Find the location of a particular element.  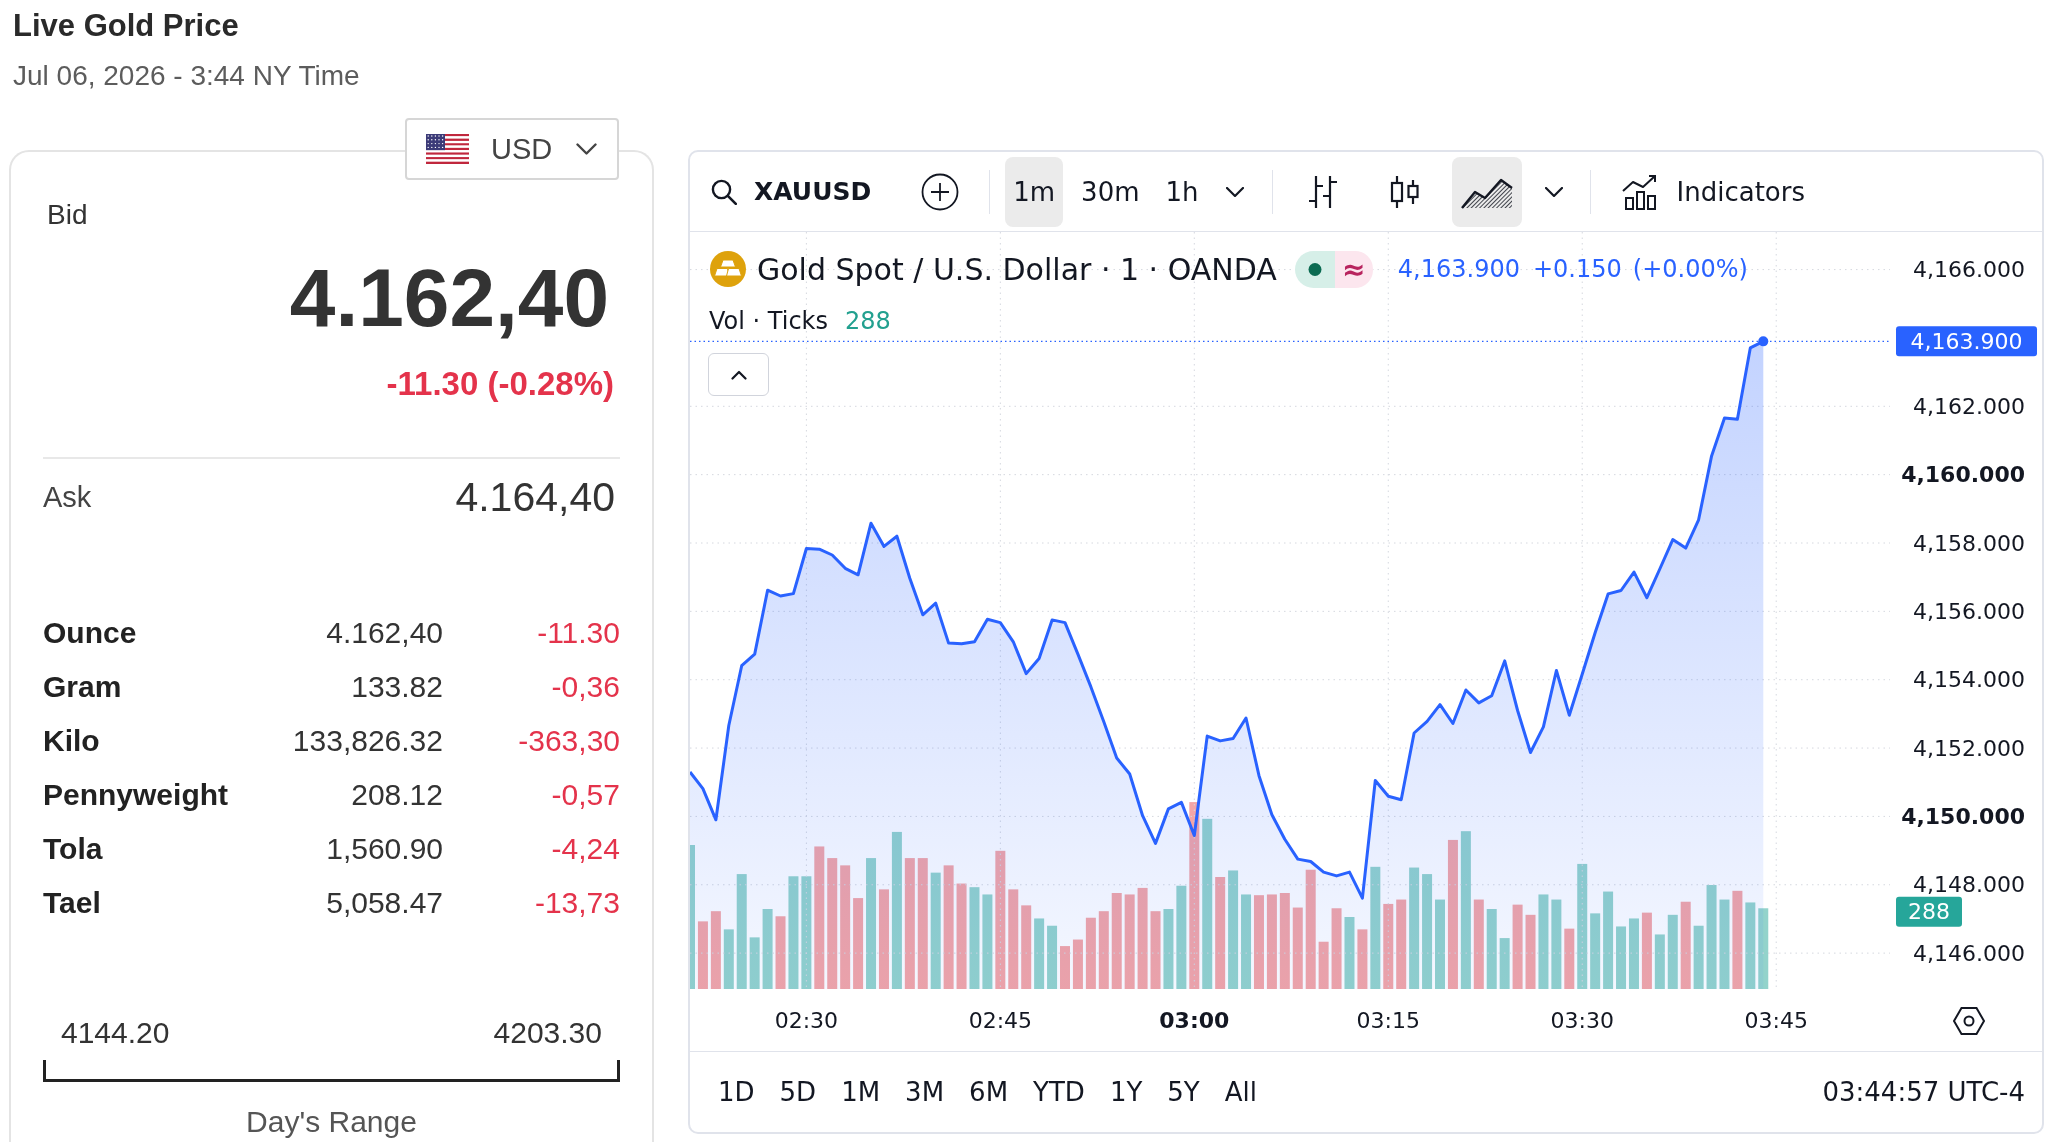

time-axis-label: 03:15 is located at coordinates (1388, 1020).